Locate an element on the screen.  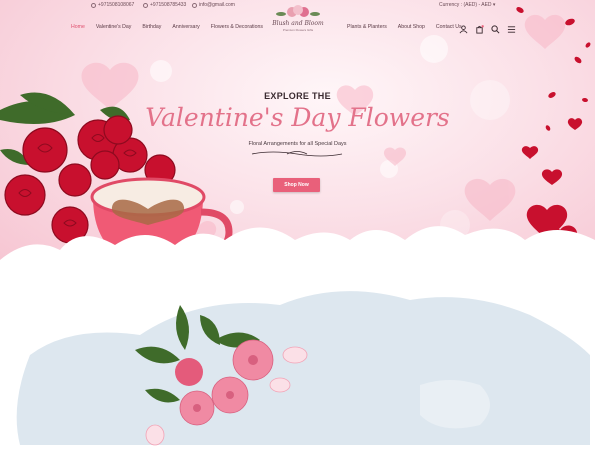
header-icons is located at coordinates (487, 27).